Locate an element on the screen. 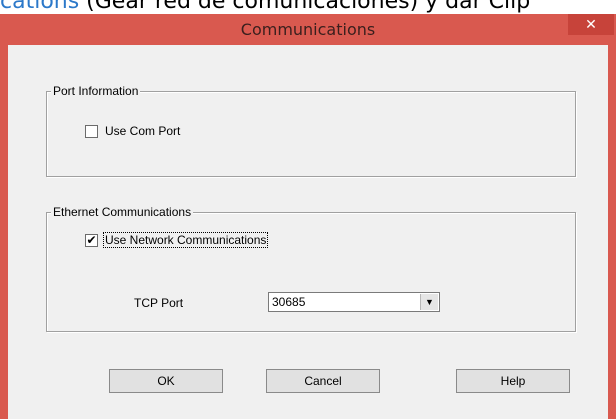 The image size is (616, 419). dropdown-arrow-button: ▼ is located at coordinates (429, 302).